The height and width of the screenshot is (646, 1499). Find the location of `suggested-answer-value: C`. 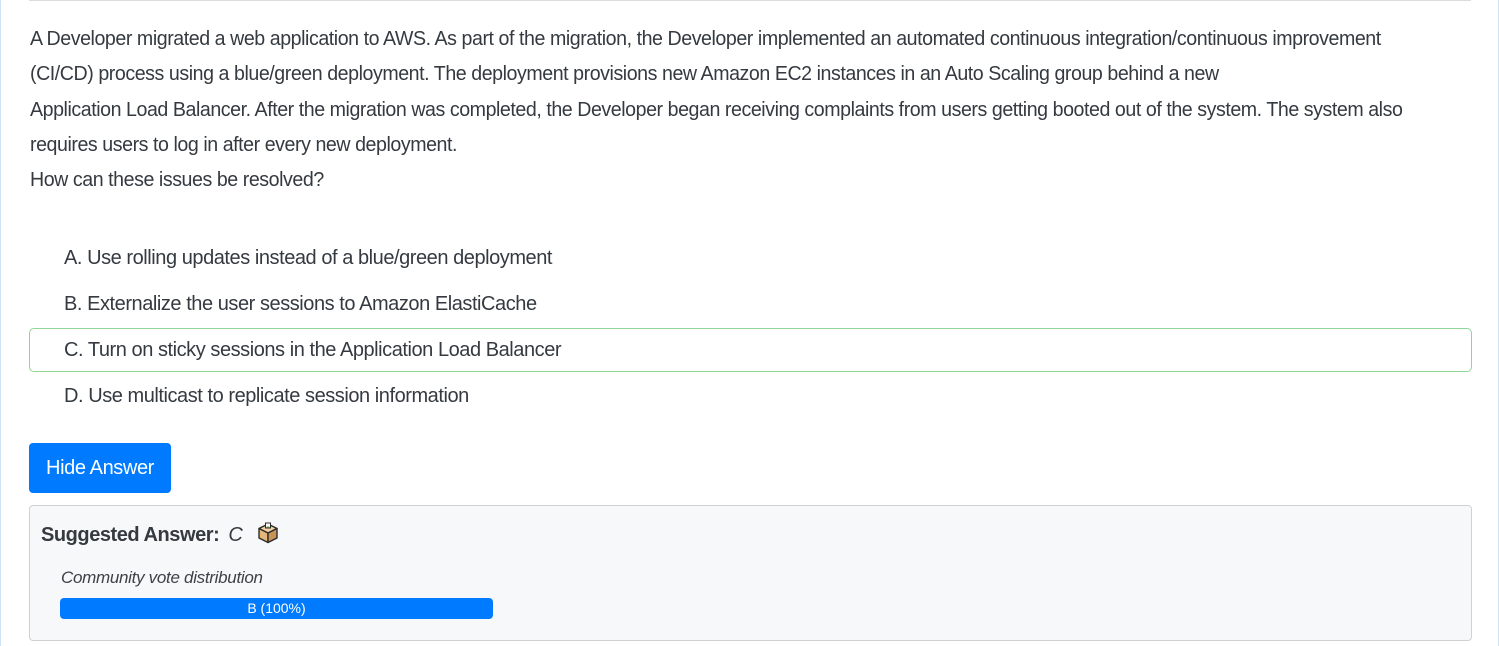

suggested-answer-value: C is located at coordinates (235, 535).